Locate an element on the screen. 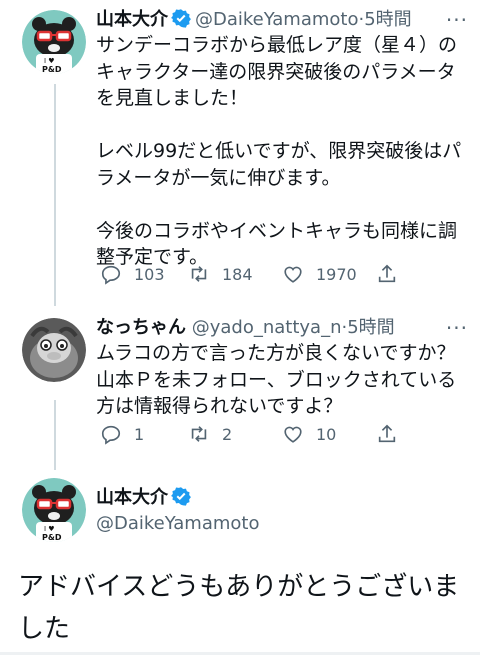 The height and width of the screenshot is (655, 480). tweet-actions: 103 184 1970 is located at coordinates (281, 274).